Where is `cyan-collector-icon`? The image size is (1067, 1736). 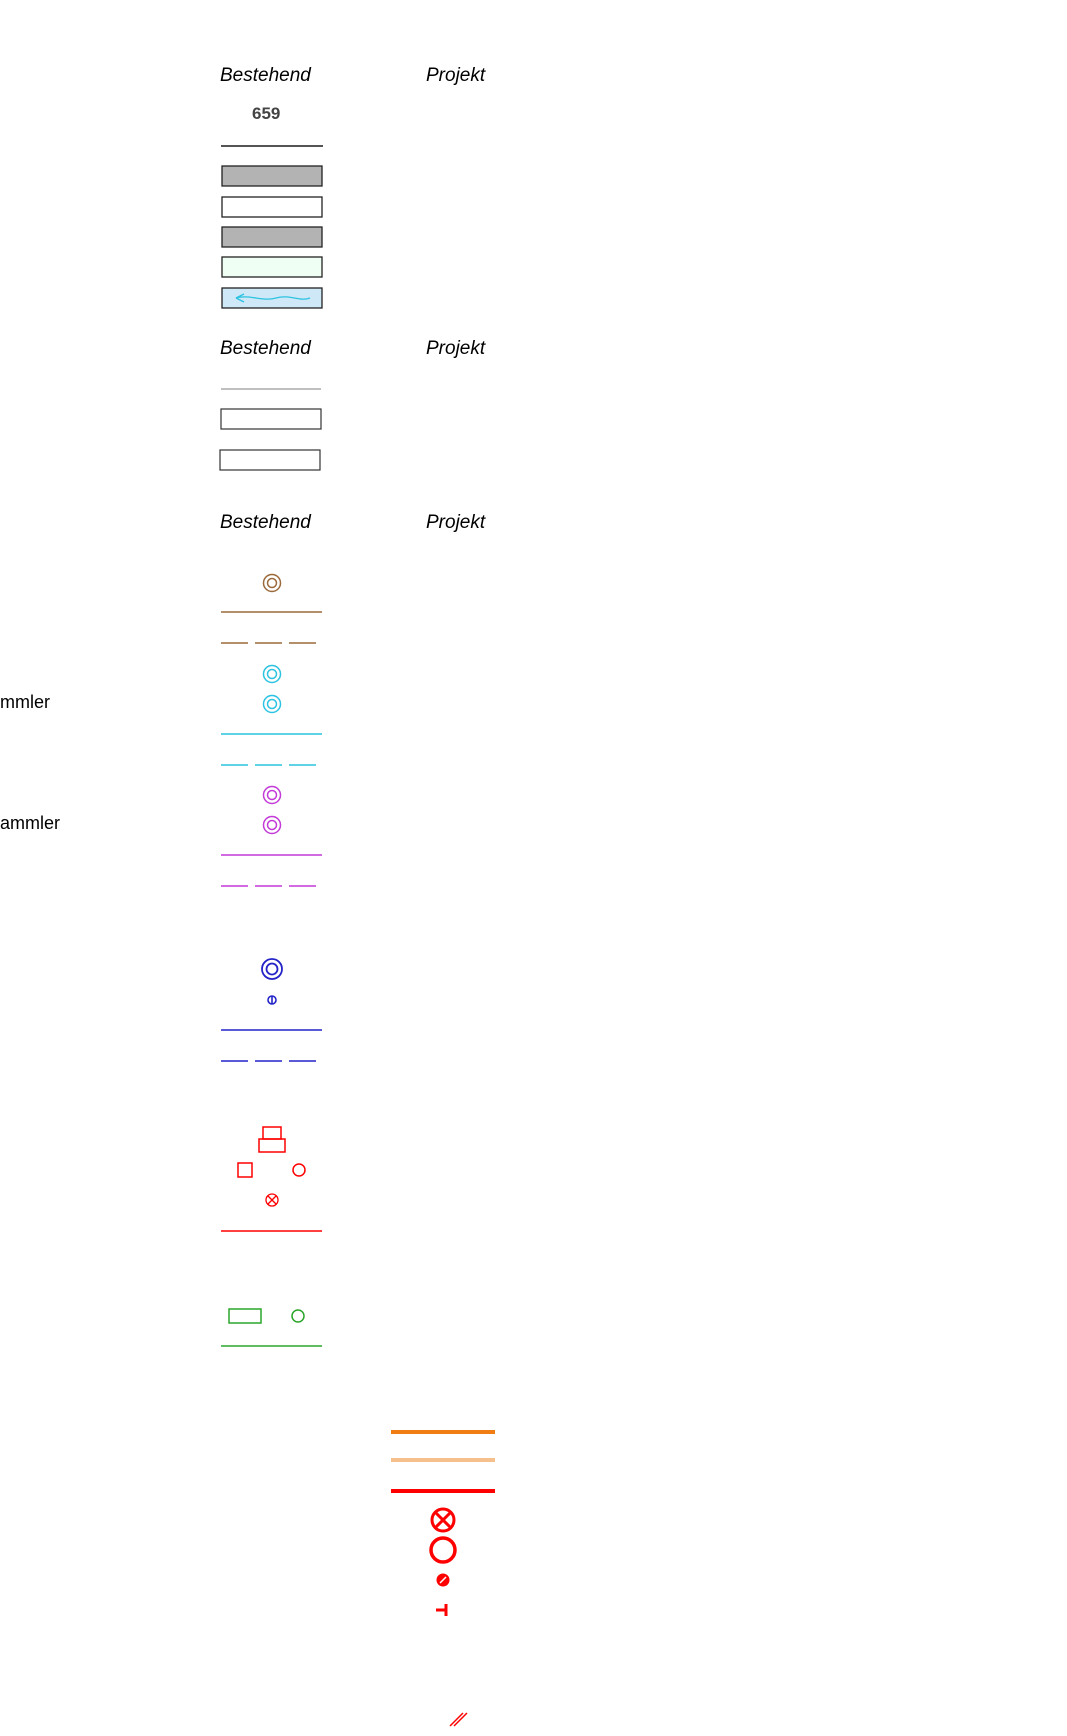 cyan-collector-icon is located at coordinates (272, 704).